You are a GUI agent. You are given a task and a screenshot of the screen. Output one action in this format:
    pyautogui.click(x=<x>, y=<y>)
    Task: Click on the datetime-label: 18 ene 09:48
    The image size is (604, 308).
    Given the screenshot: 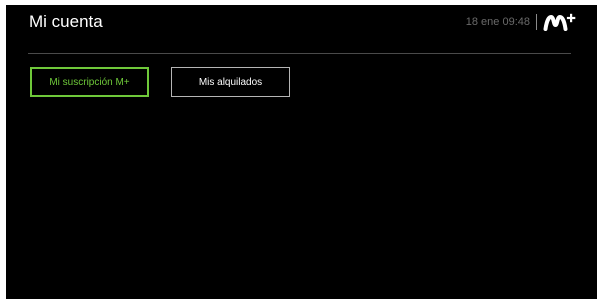 What is the action you would take?
    pyautogui.click(x=497, y=22)
    